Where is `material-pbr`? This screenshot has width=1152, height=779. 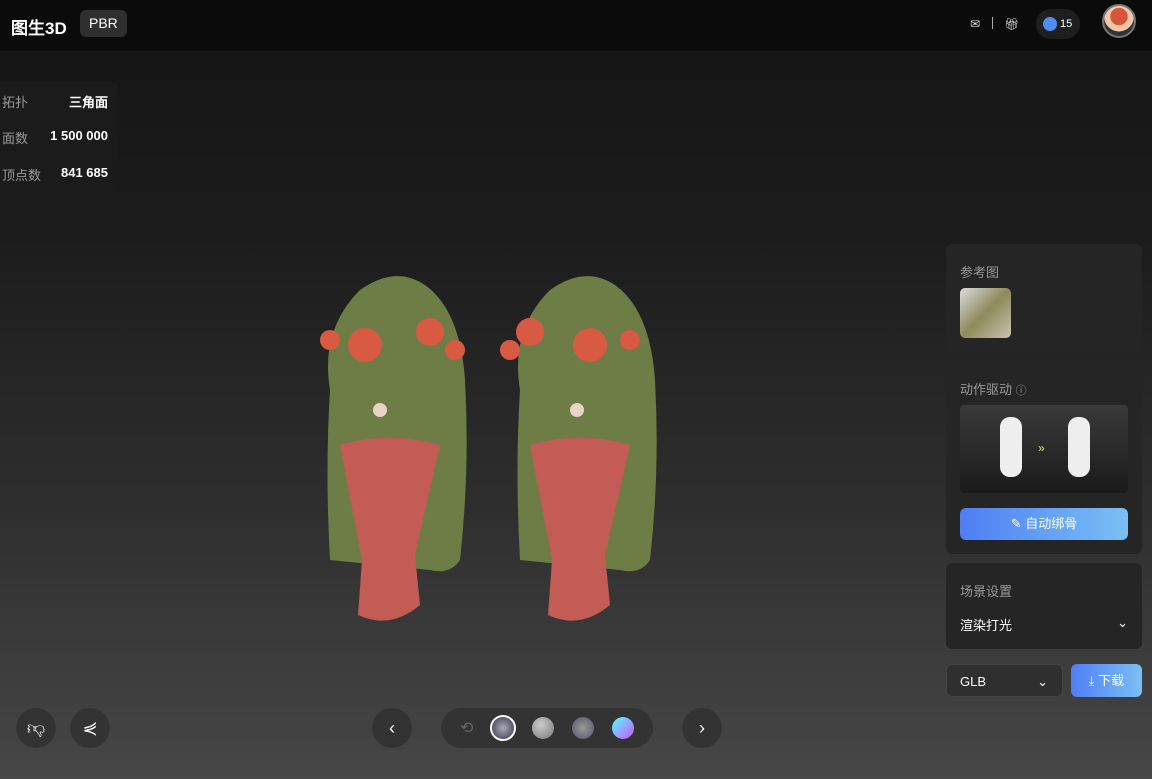
material-pbr is located at coordinates (502, 728).